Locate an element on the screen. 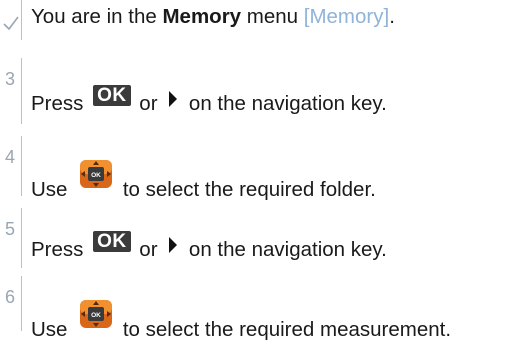 This screenshot has width=523, height=342. menu-name: Memory is located at coordinates (202, 16).